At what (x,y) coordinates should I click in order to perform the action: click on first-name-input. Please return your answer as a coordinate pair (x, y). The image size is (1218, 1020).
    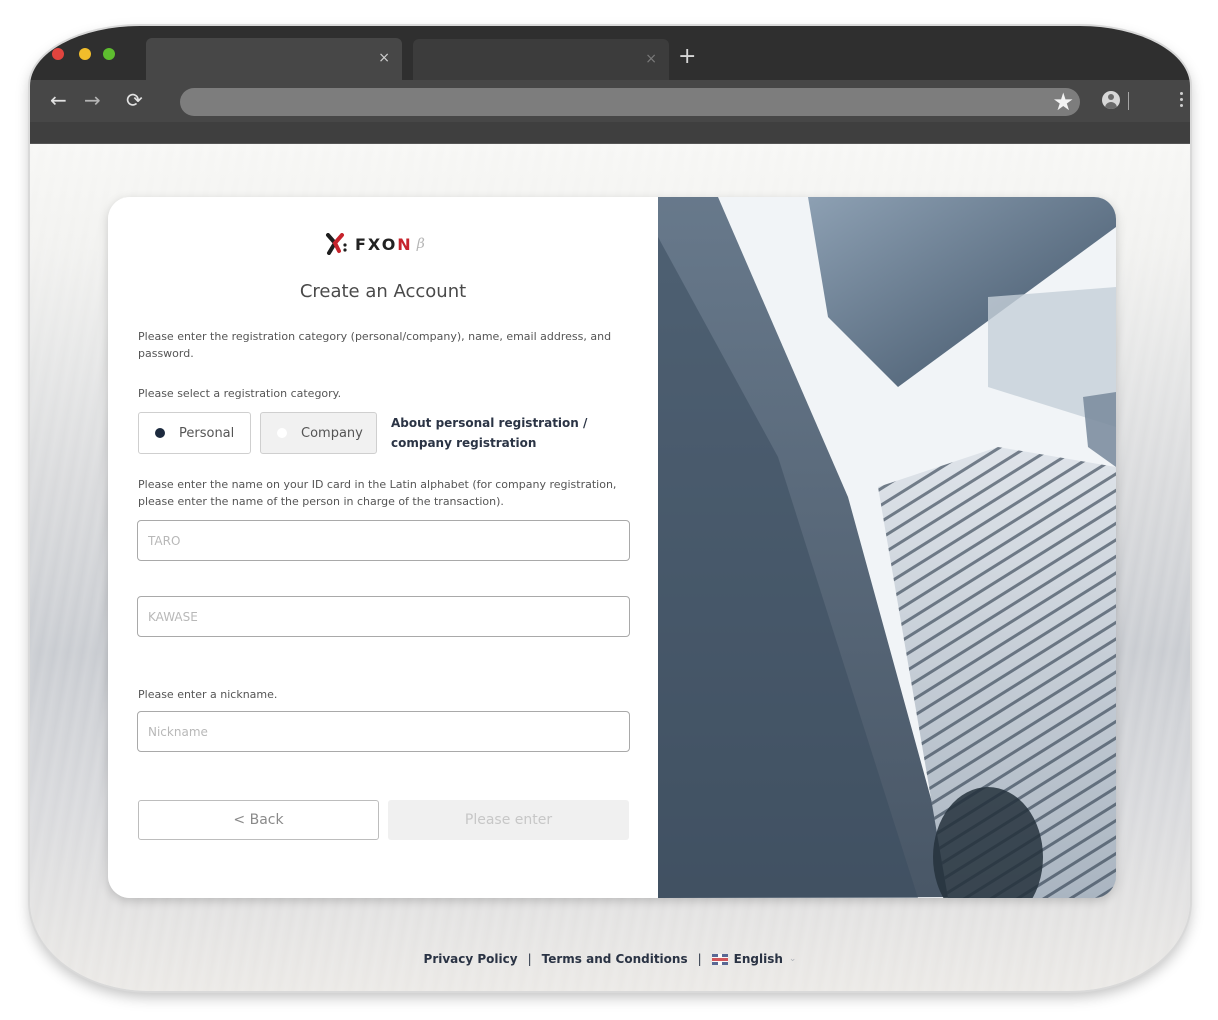
    Looking at the image, I should click on (383, 540).